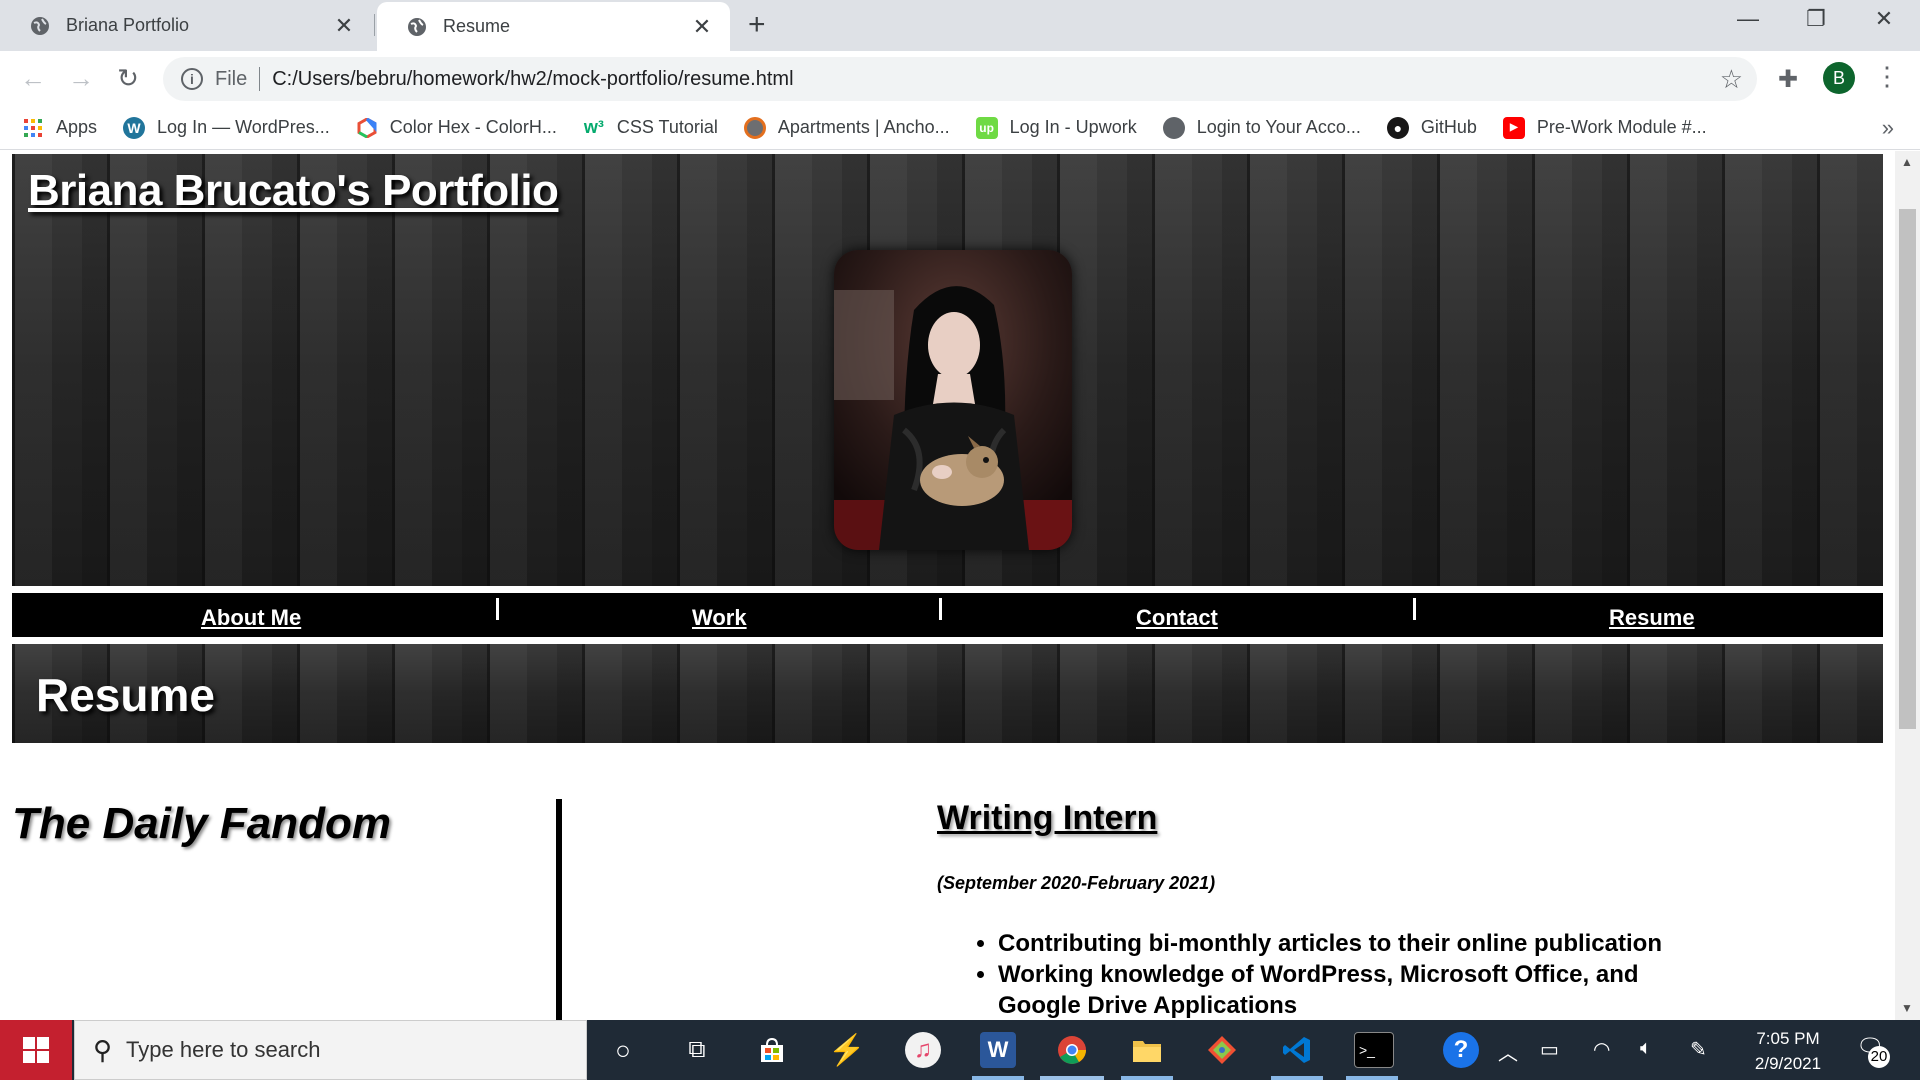  What do you see at coordinates (1549, 1049) in the screenshot?
I see `battery-icon: ▭` at bounding box center [1549, 1049].